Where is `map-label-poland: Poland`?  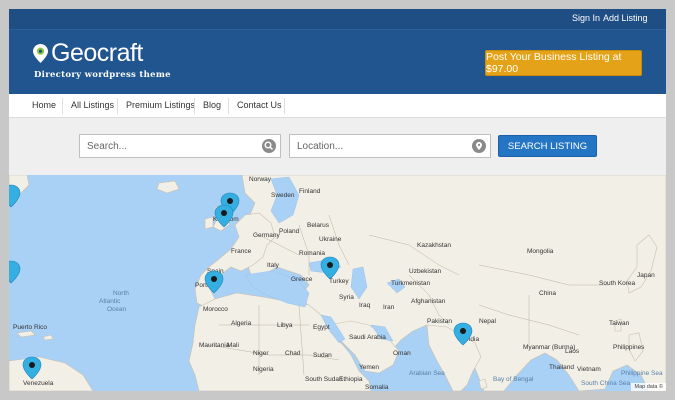
map-label-poland: Poland is located at coordinates (289, 231).